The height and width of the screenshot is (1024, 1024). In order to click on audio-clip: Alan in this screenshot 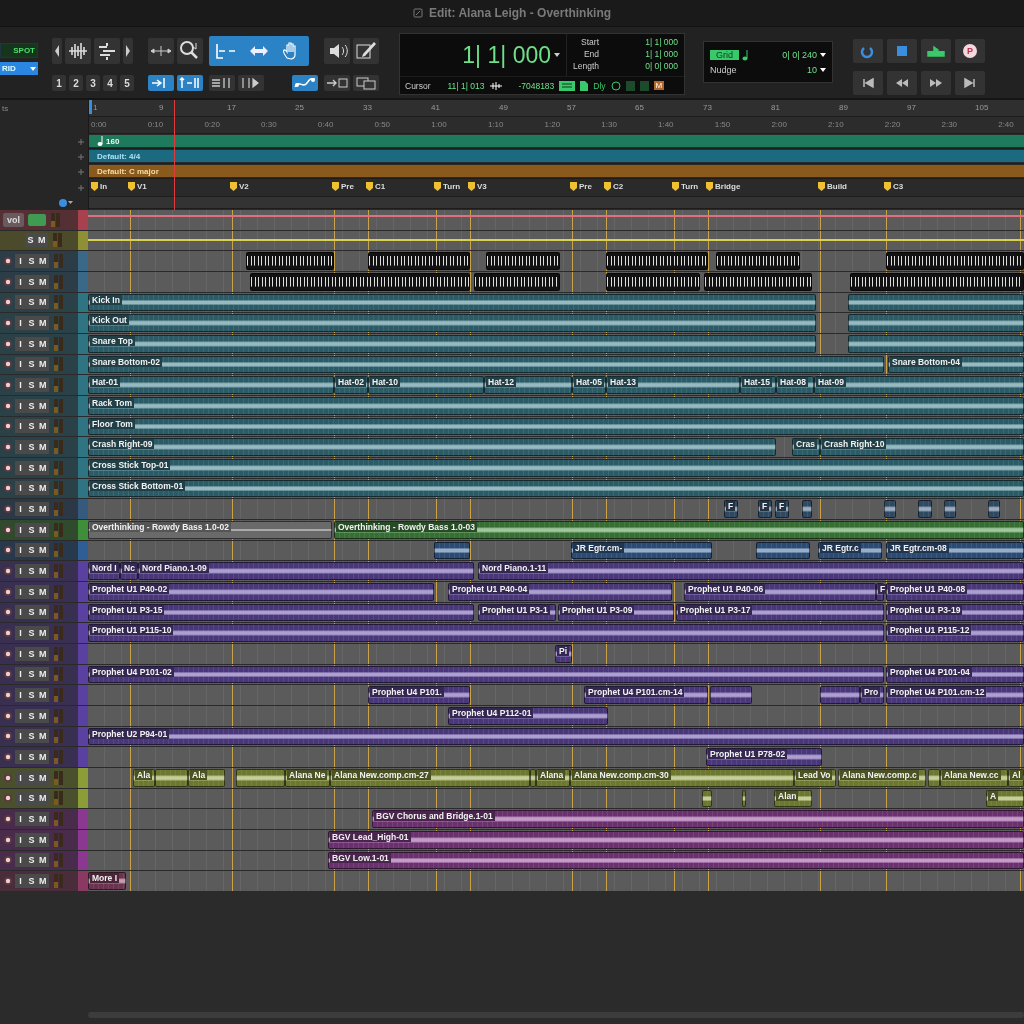, I will do `click(793, 798)`.